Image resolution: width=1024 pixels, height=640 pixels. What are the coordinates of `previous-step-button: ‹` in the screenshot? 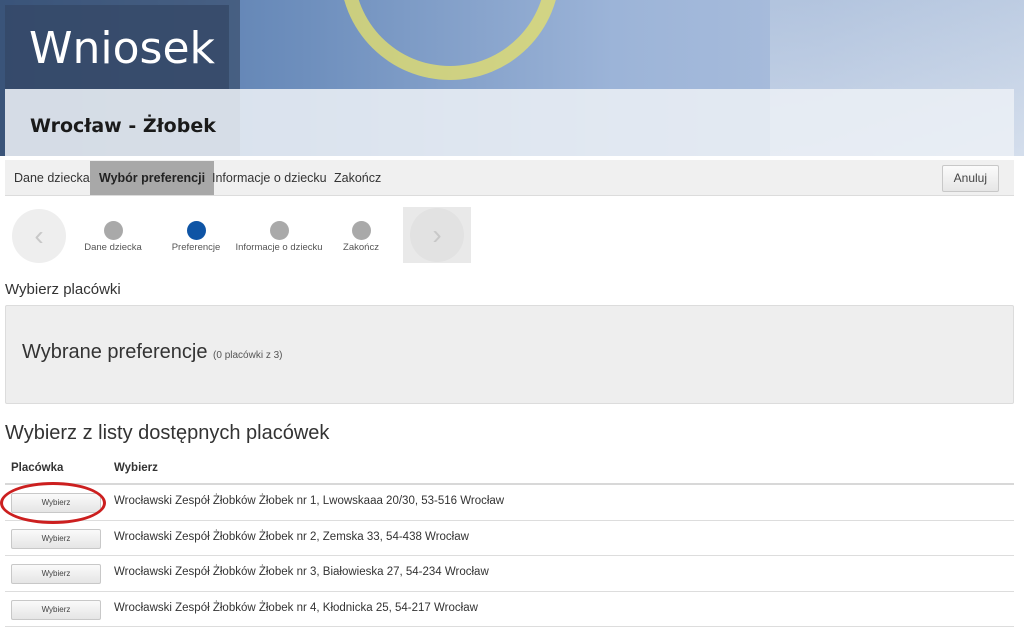 It's located at (39, 236).